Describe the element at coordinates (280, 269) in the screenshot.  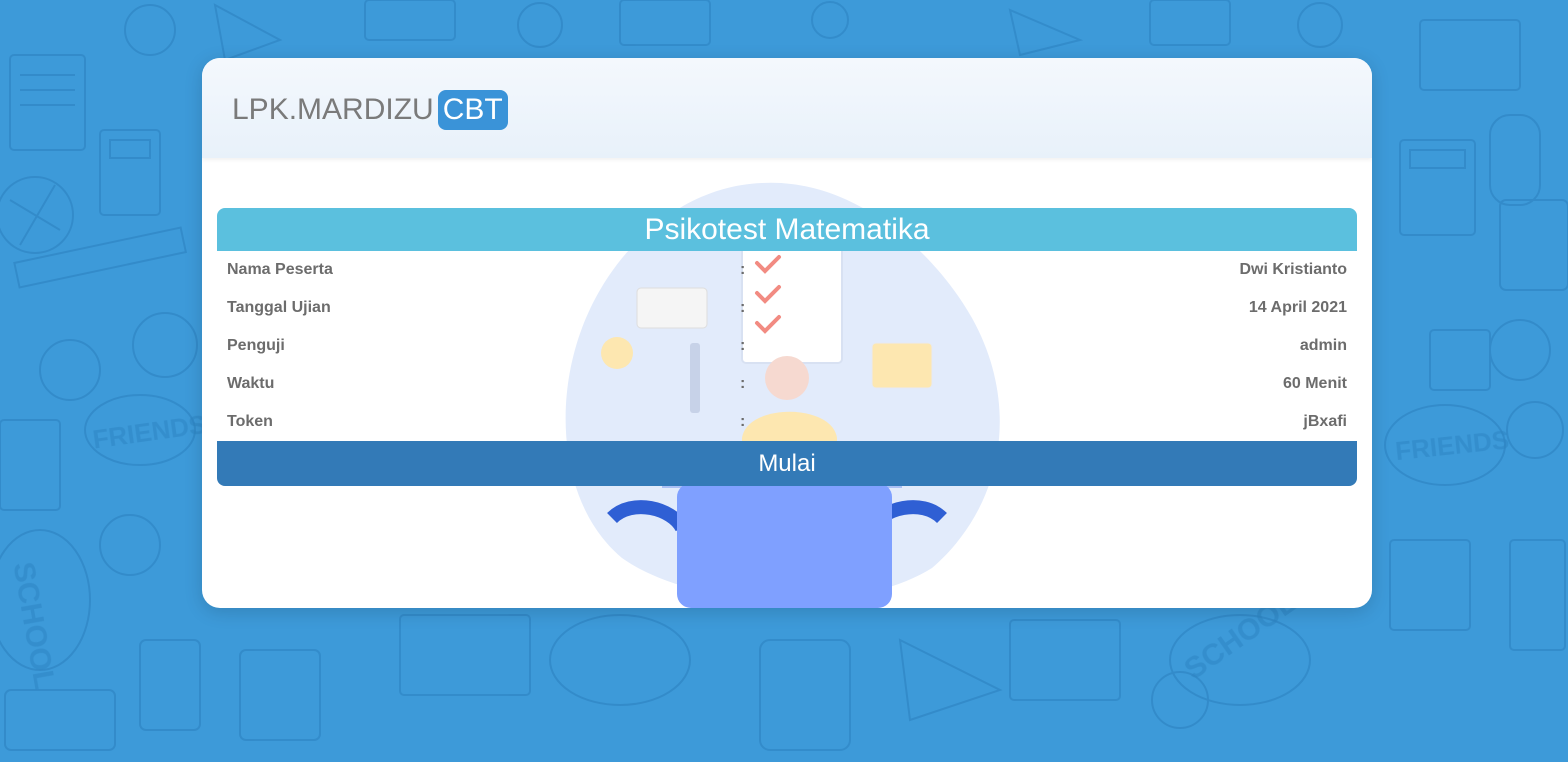
I see `info-label: Nama Peserta` at that location.